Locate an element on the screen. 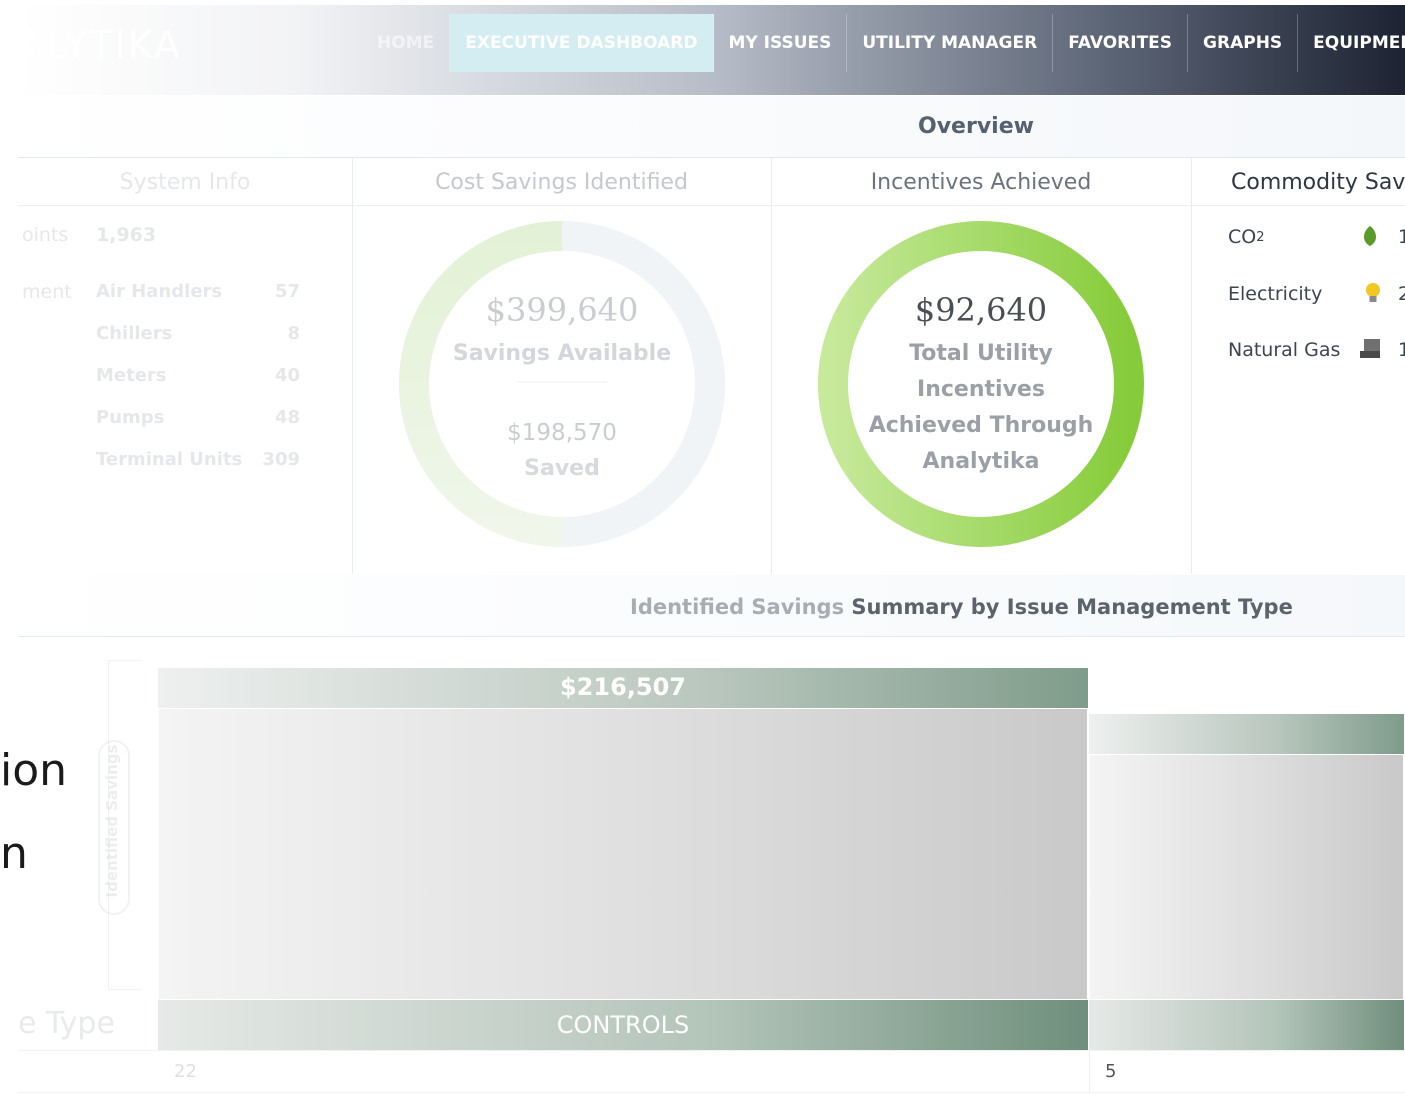 This screenshot has height=1095, width=1405. incentives-line-1: Total Utility is located at coordinates (981, 353).